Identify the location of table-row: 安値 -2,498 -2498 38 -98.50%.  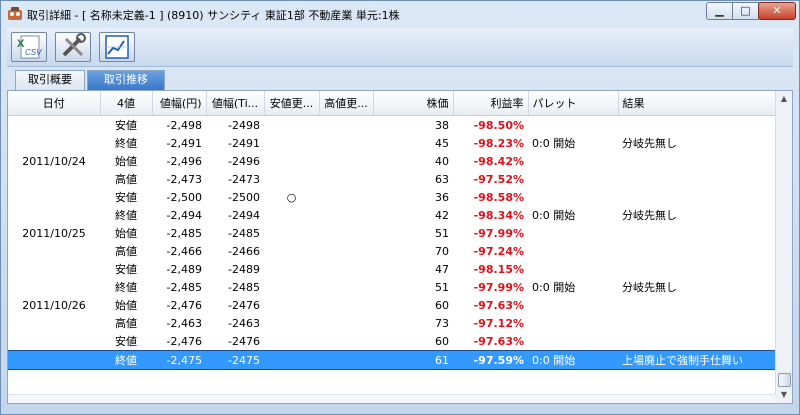
(392, 125).